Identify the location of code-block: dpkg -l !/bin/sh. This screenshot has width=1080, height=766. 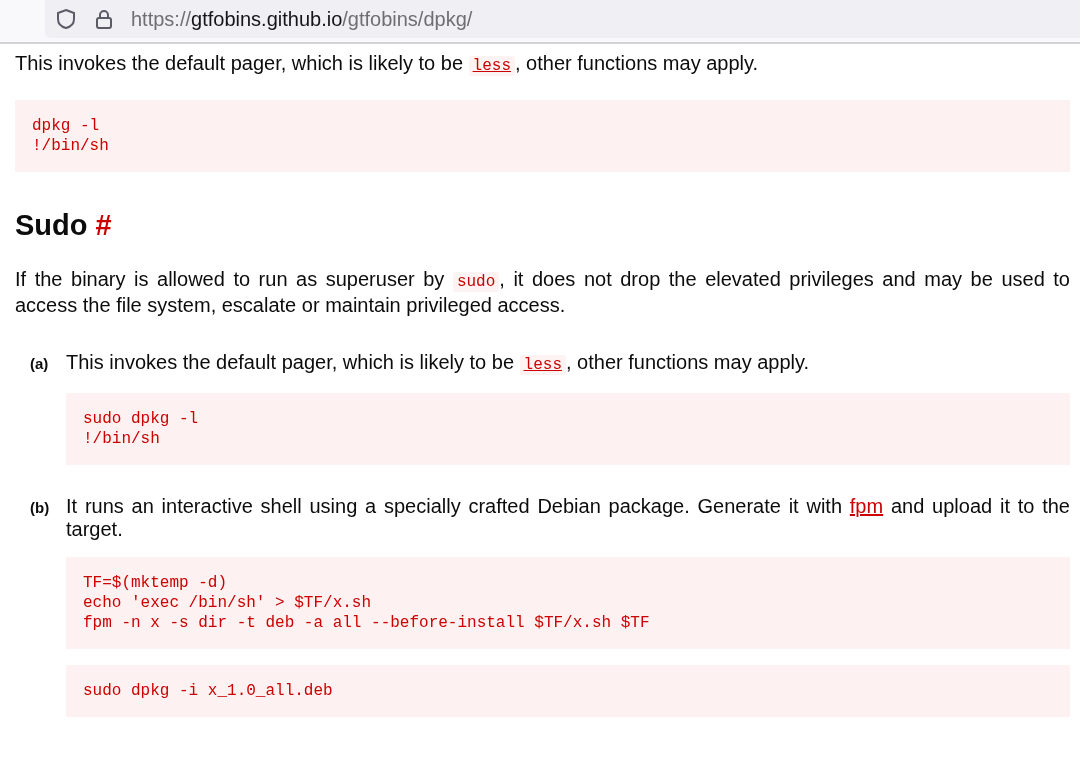
(542, 136).